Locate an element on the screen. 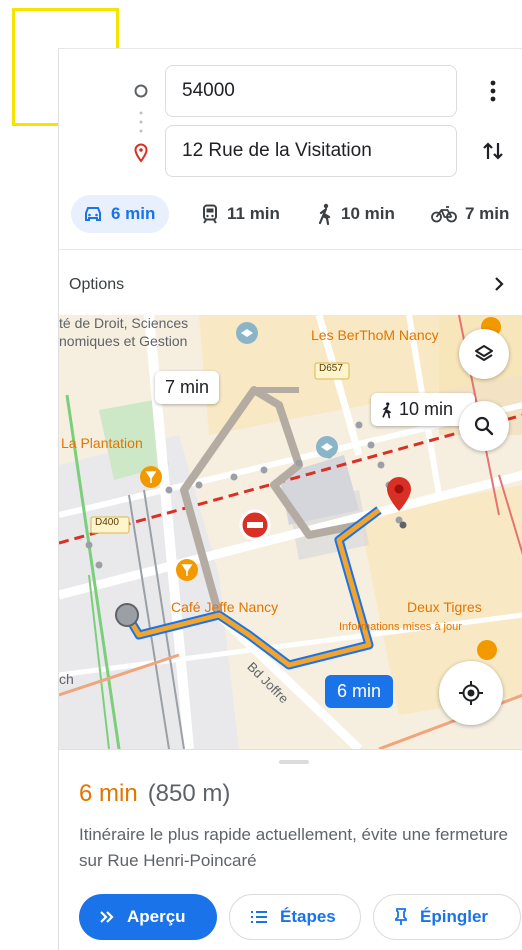 The image size is (522, 950). layers-icon is located at coordinates (484, 353).